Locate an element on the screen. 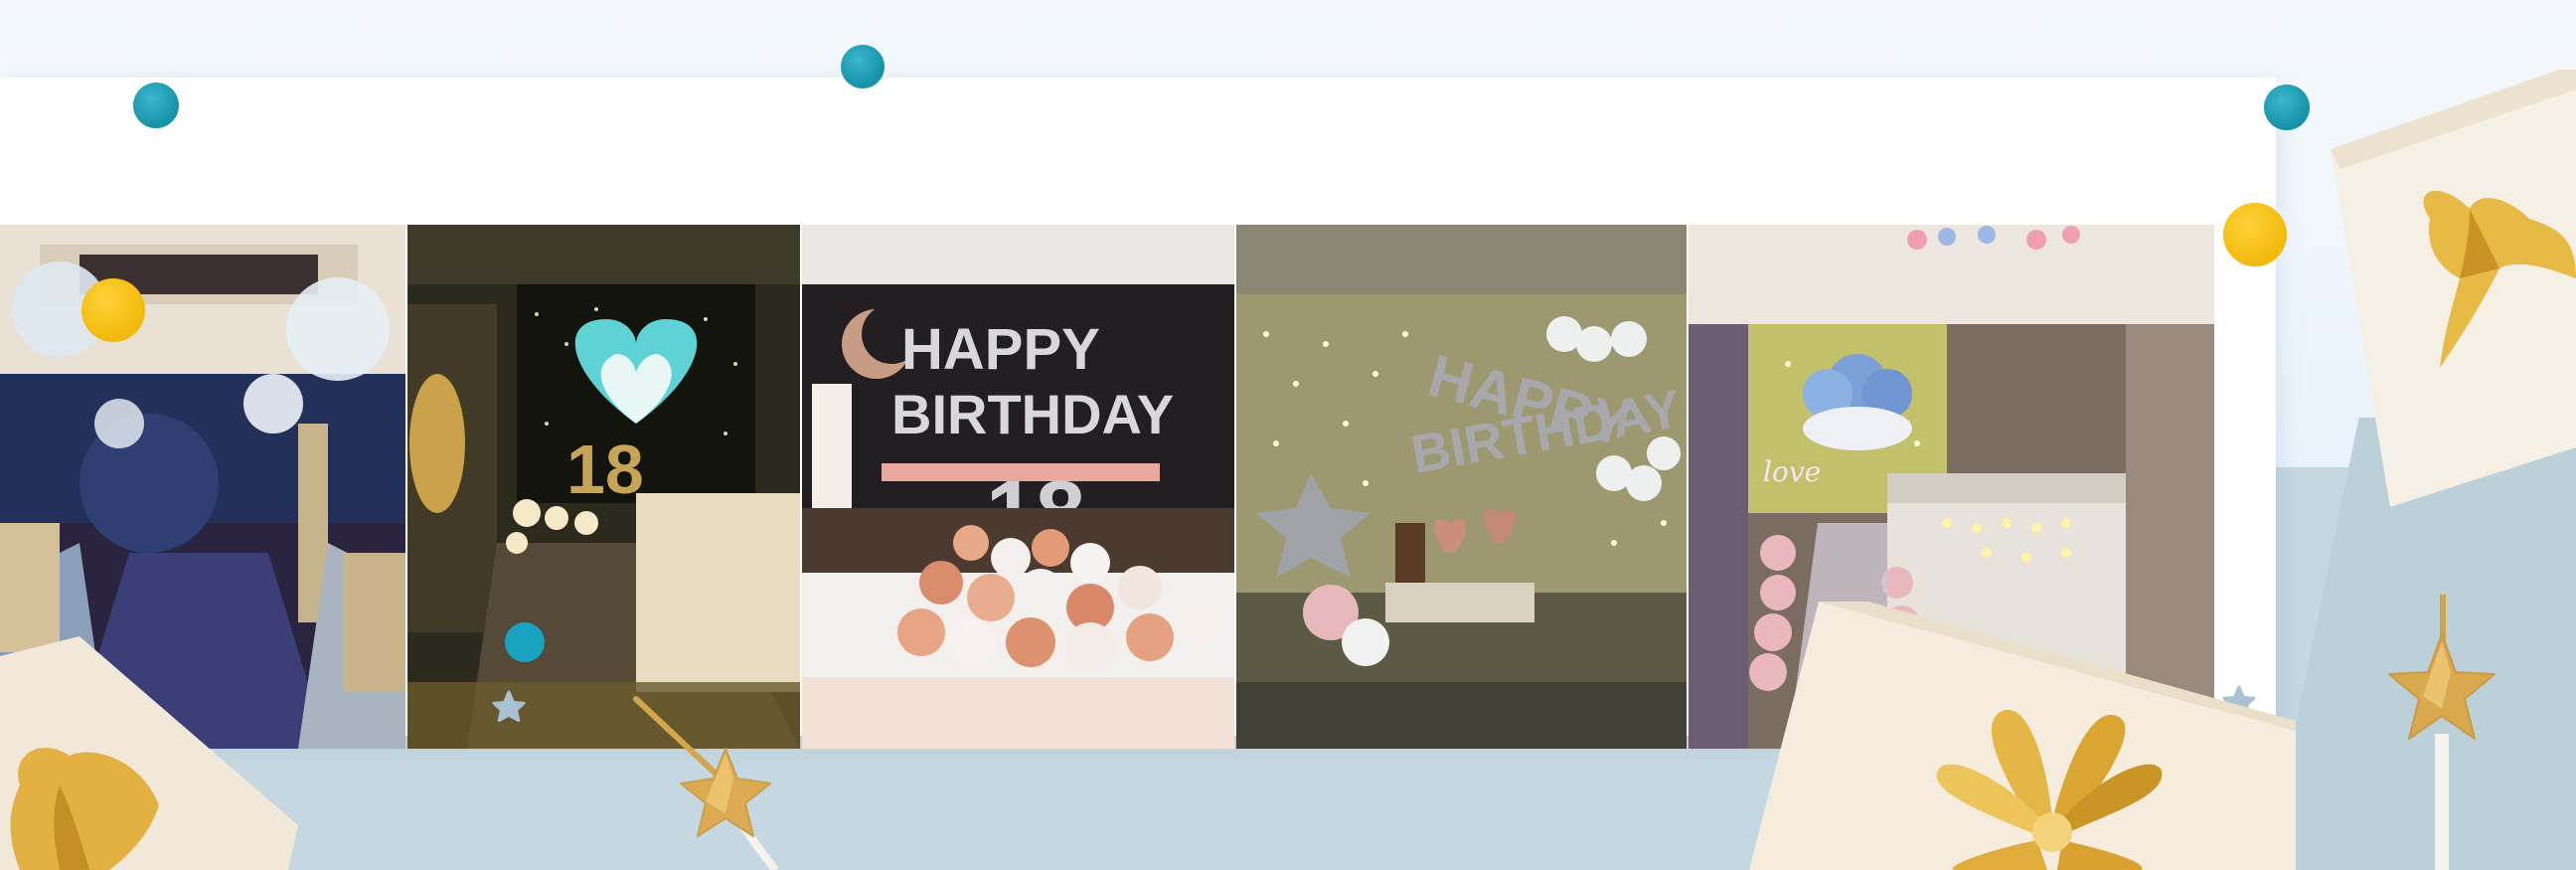  photo-heart-balloon-room: 18 is located at coordinates (603, 487).